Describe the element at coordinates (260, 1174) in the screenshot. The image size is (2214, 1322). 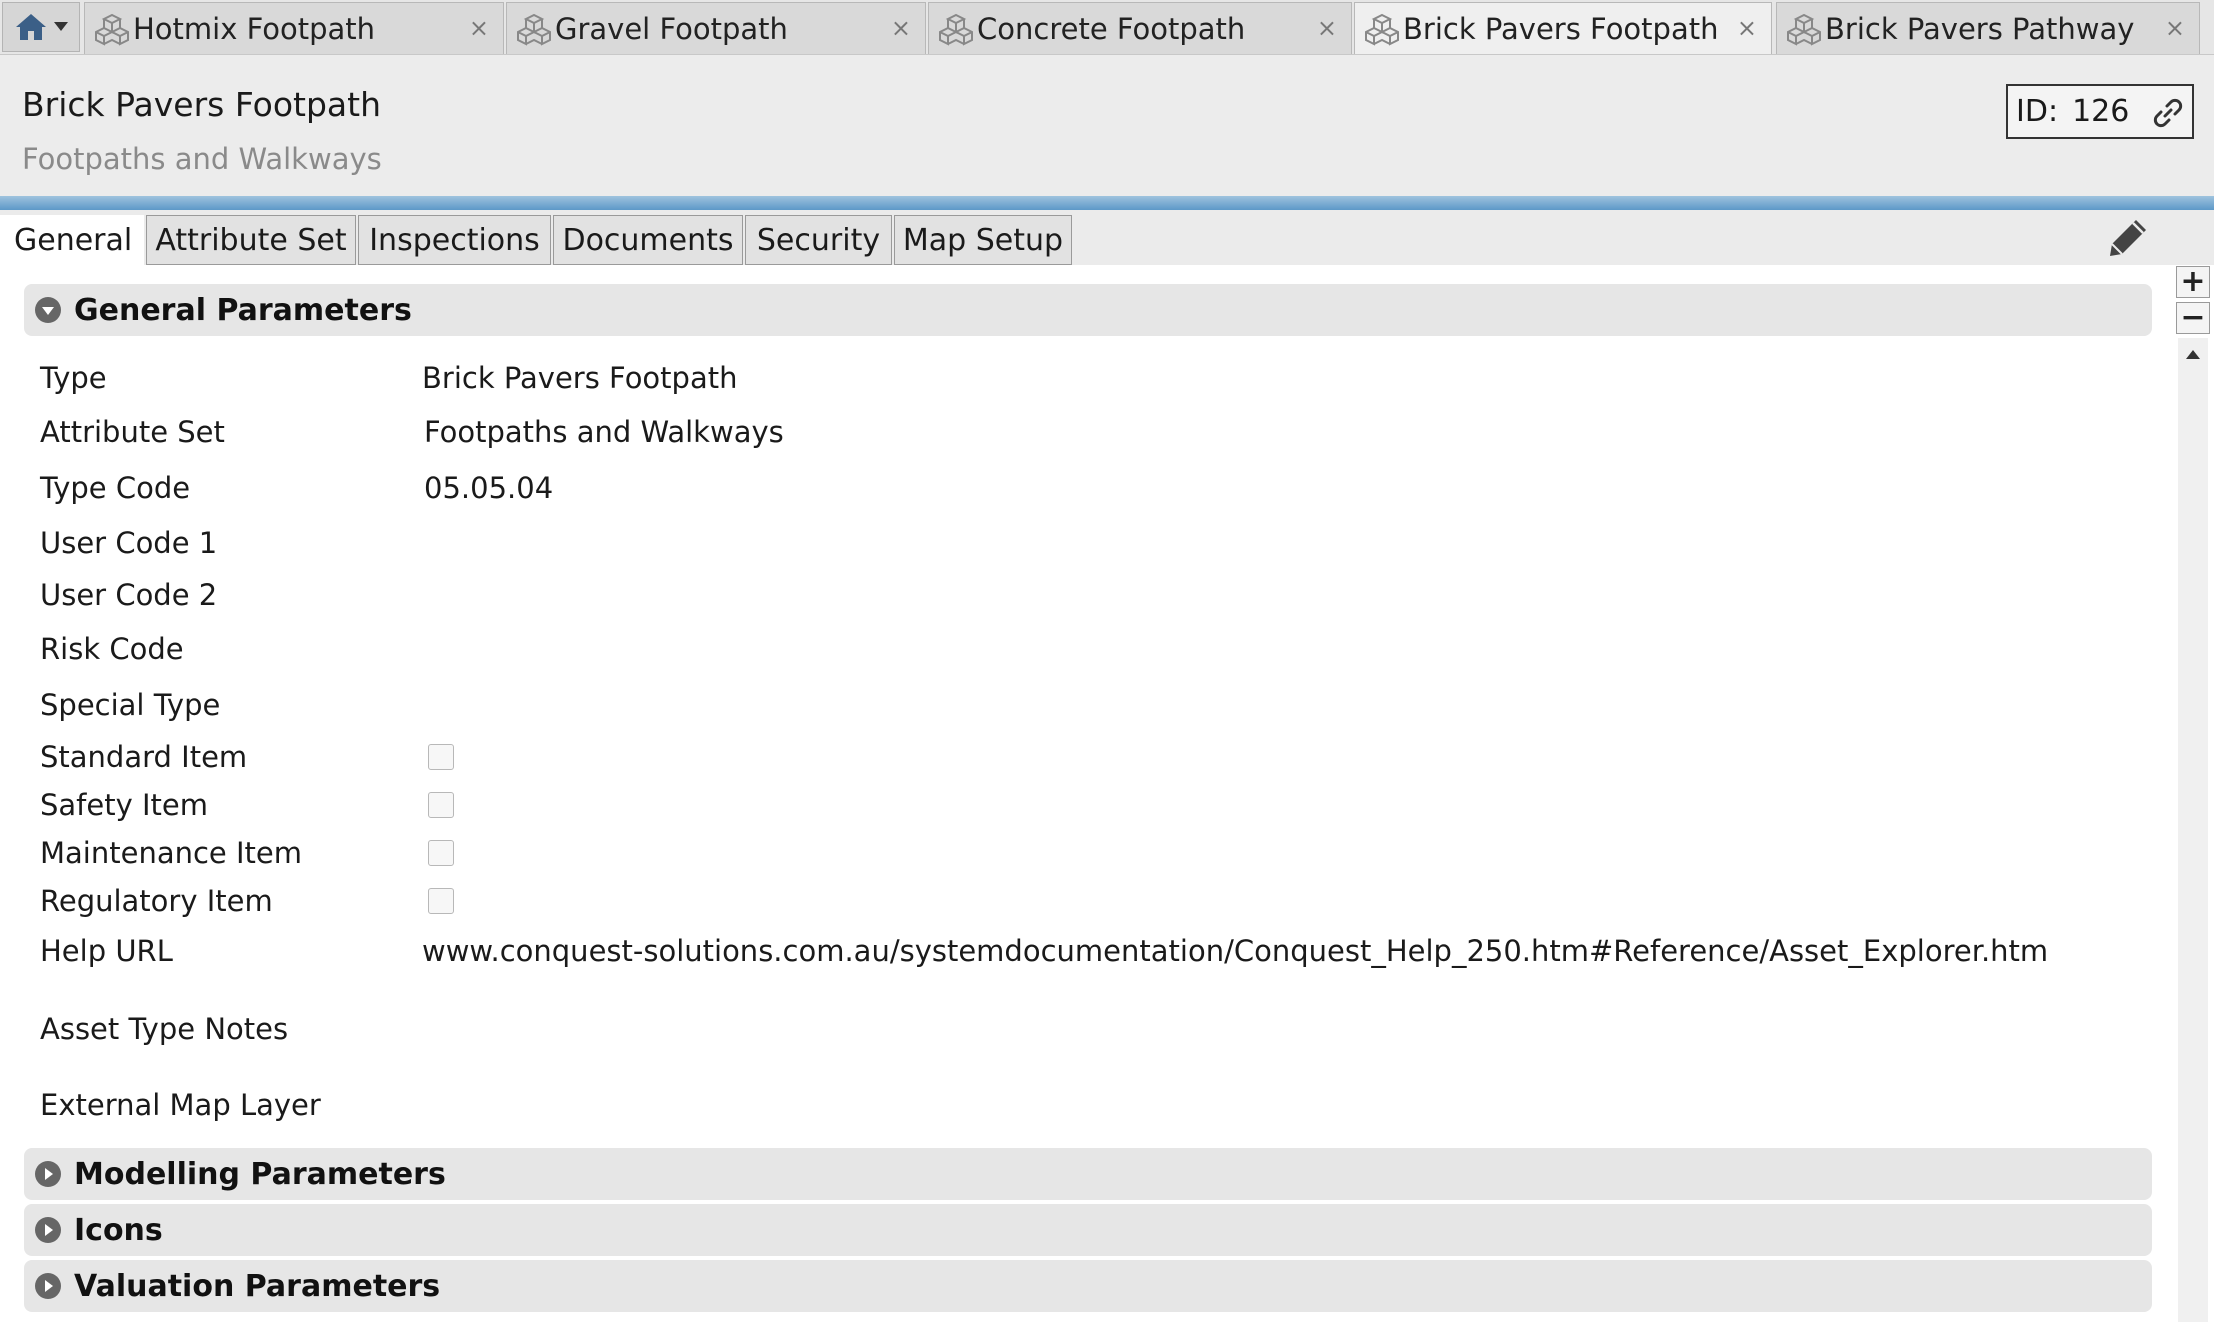
I see `section-title: Modelling Parameters` at that location.